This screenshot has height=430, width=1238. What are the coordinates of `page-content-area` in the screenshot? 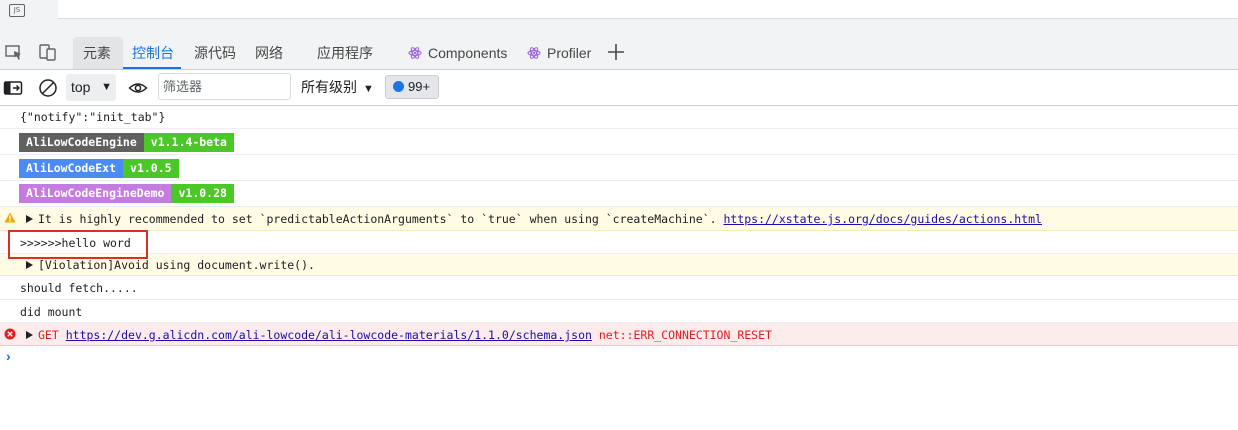 It's located at (648, 9).